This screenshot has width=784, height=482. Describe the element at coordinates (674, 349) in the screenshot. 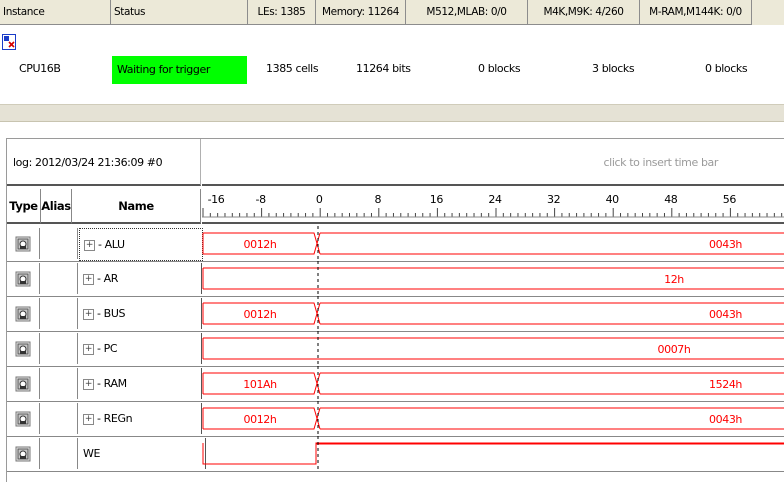

I see `value-after: 0007h` at that location.